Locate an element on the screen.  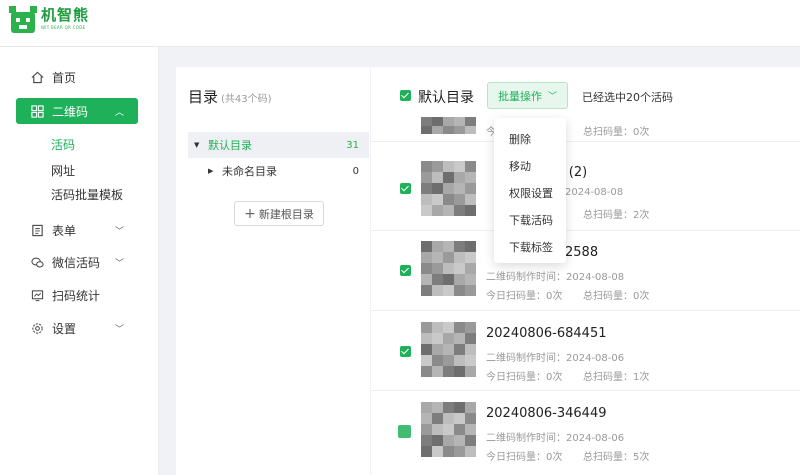
plus-icon: + is located at coordinates (250, 213).